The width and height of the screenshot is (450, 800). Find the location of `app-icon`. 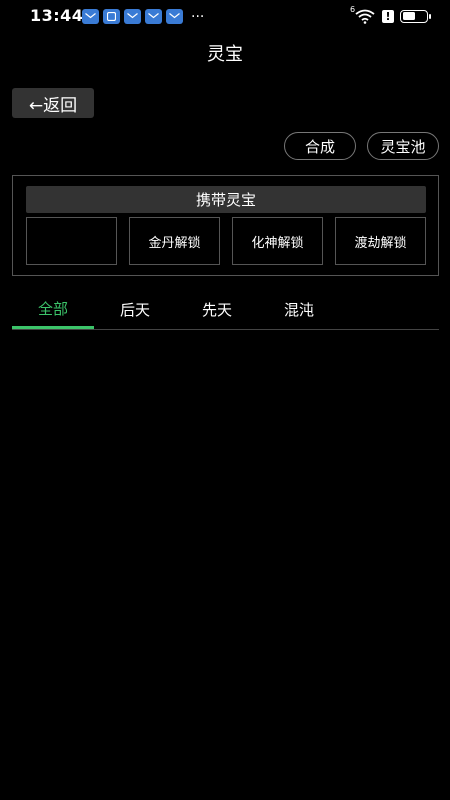

app-icon is located at coordinates (111, 16).